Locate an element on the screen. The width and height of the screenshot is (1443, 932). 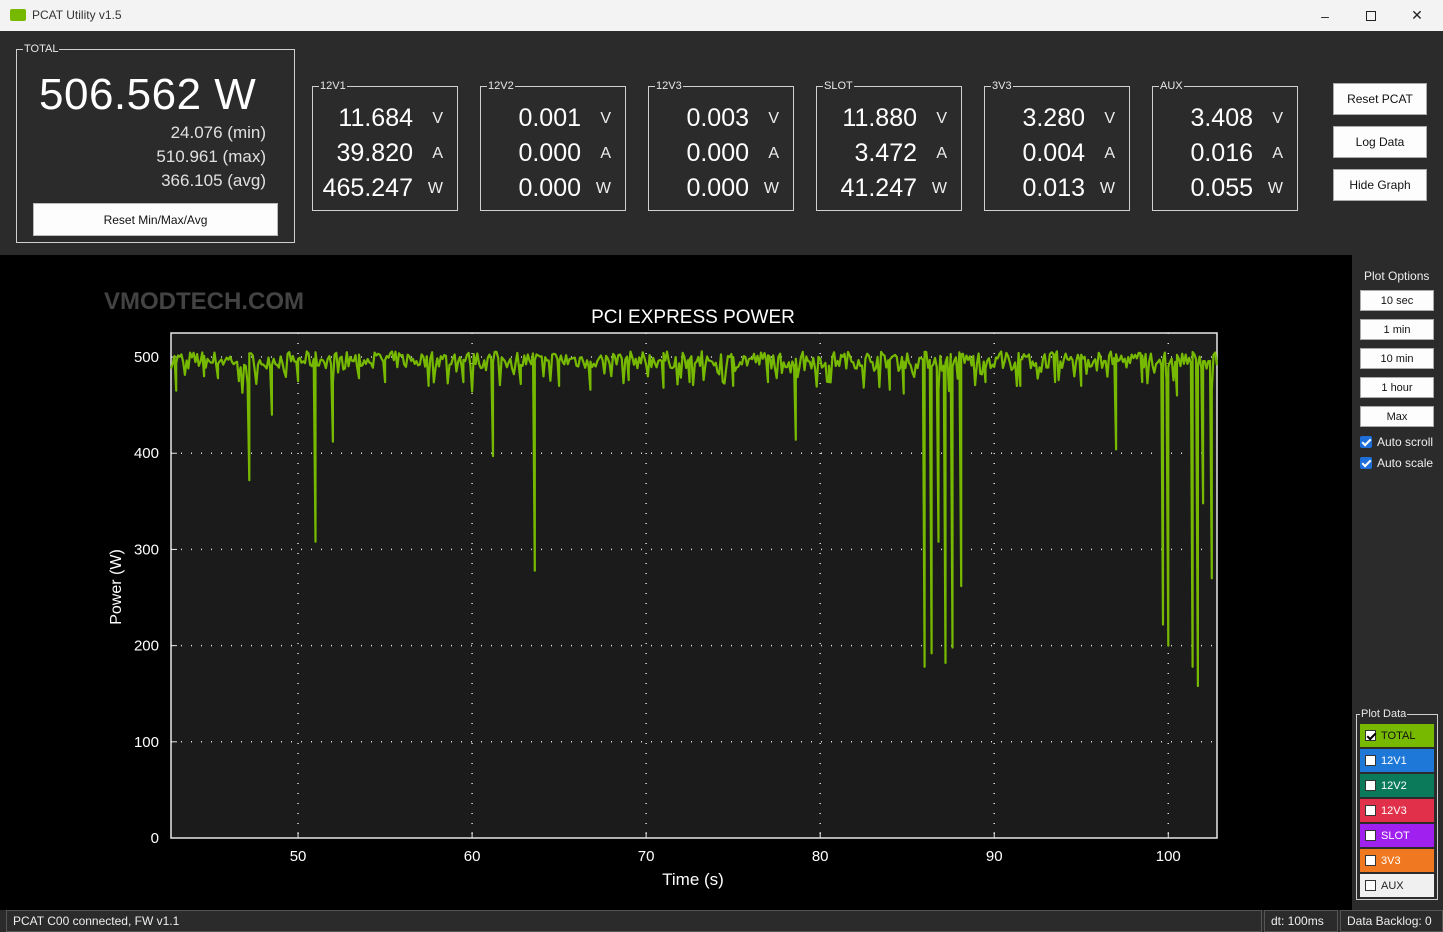
y-tick-label: 500 is located at coordinates (146, 357).